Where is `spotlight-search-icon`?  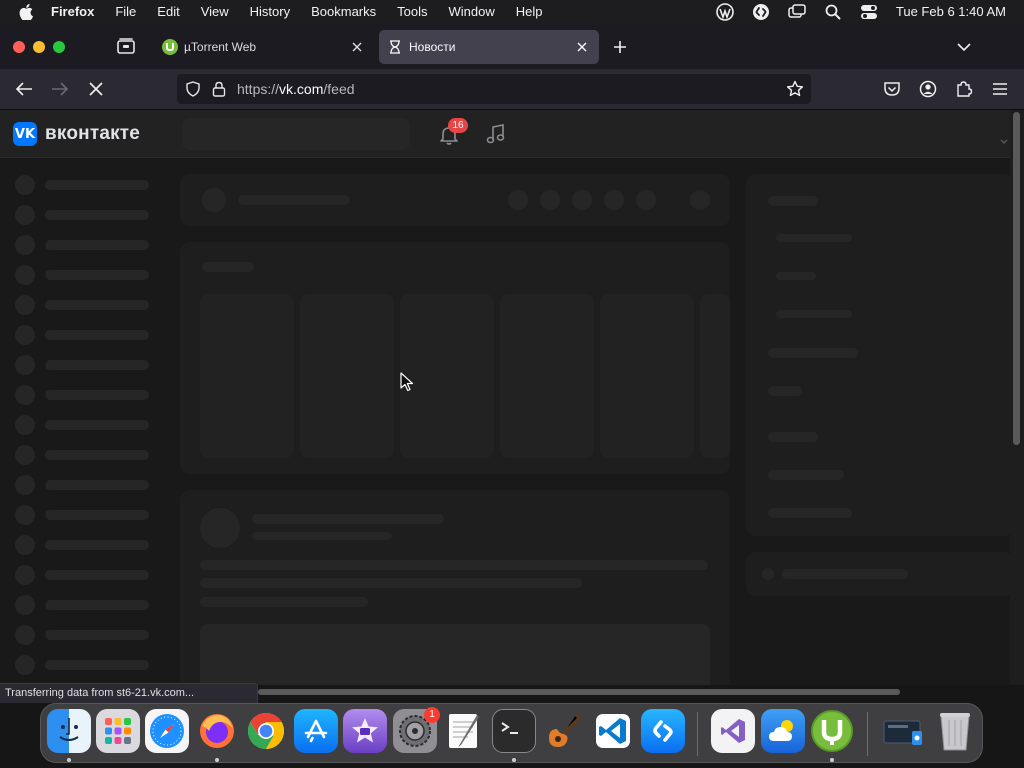
spotlight-search-icon is located at coordinates (833, 12).